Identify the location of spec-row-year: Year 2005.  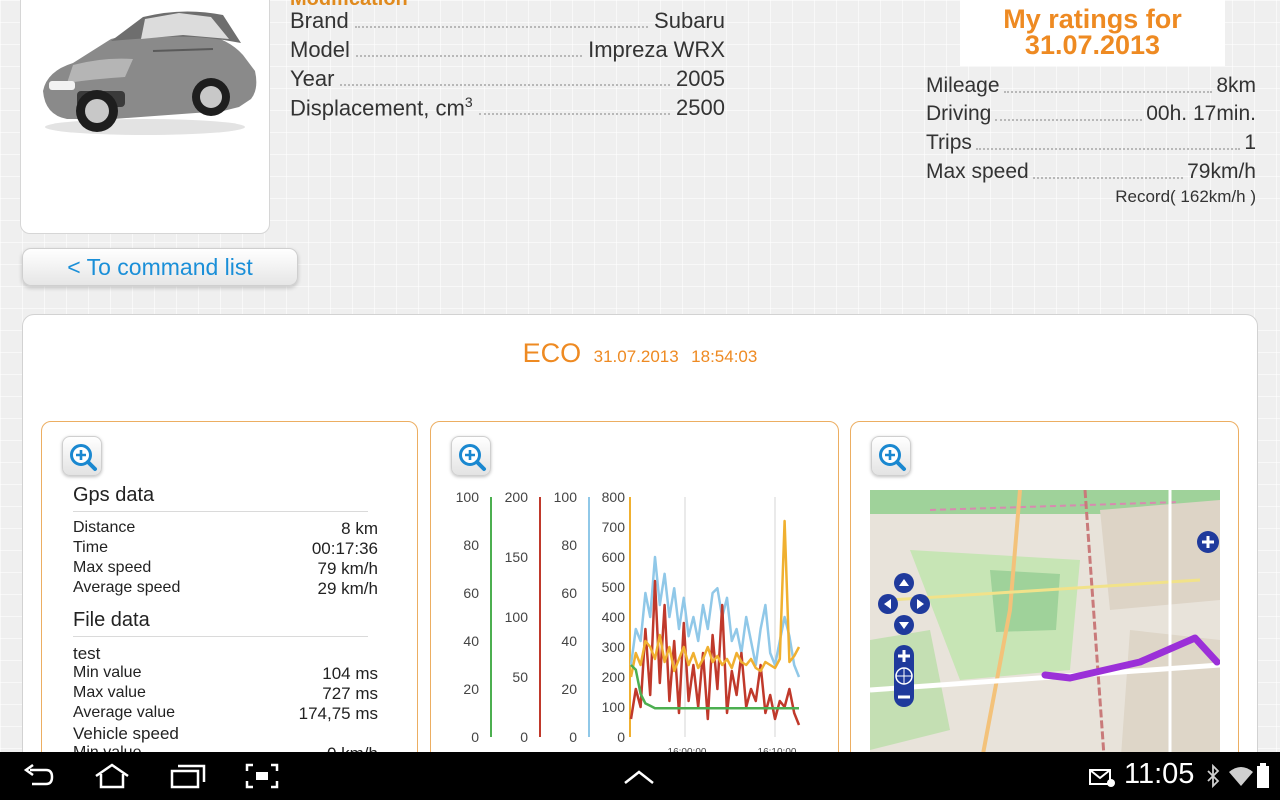
(507, 78).